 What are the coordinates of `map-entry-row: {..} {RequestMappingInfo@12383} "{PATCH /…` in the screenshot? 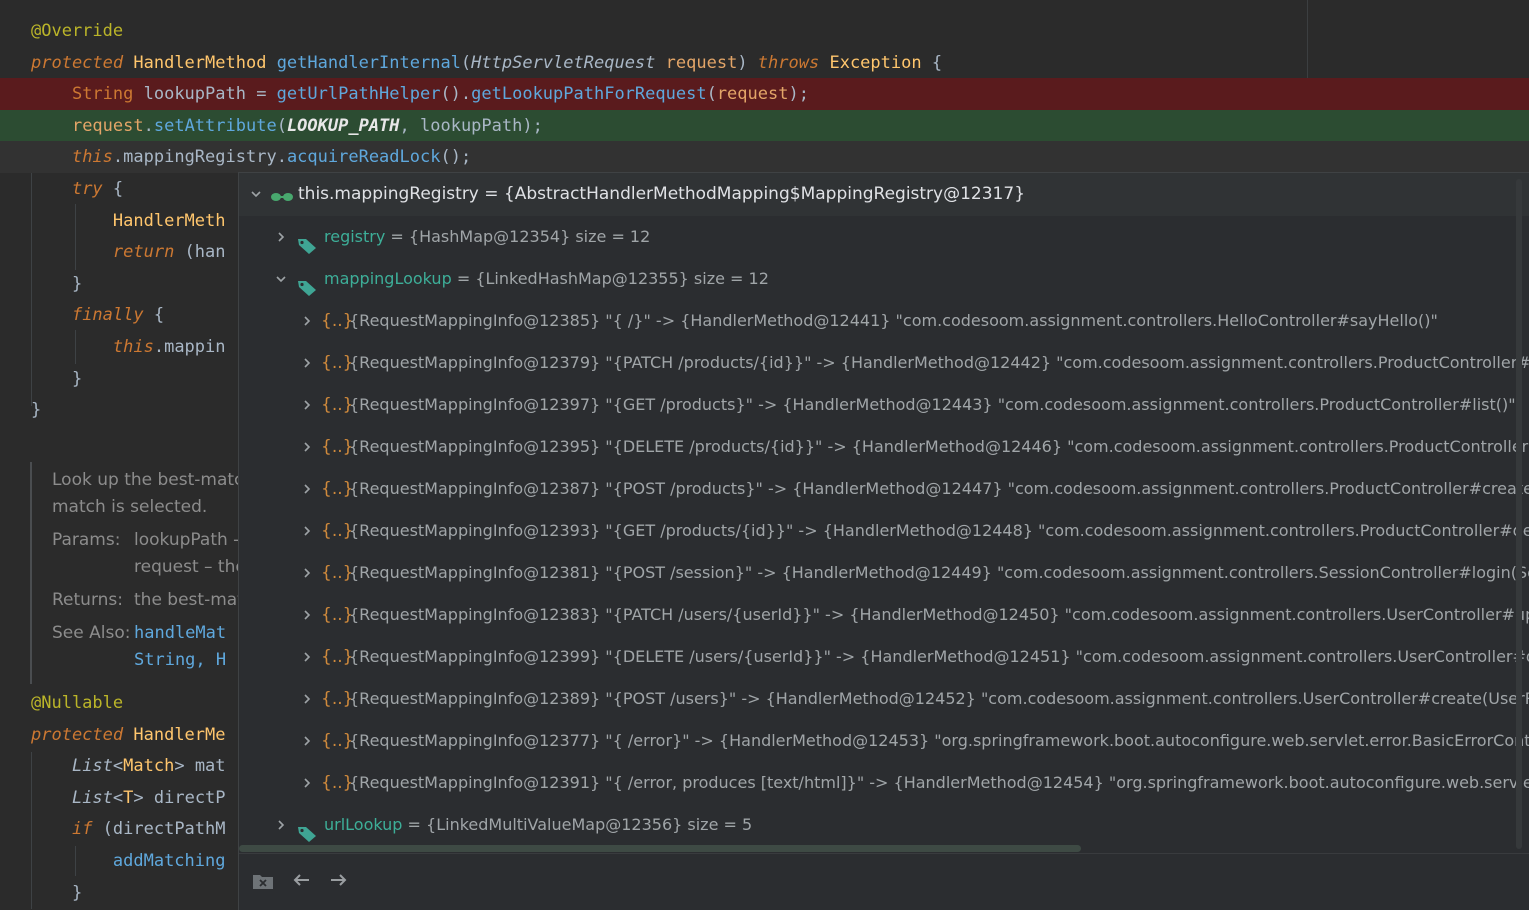 It's located at (884, 615).